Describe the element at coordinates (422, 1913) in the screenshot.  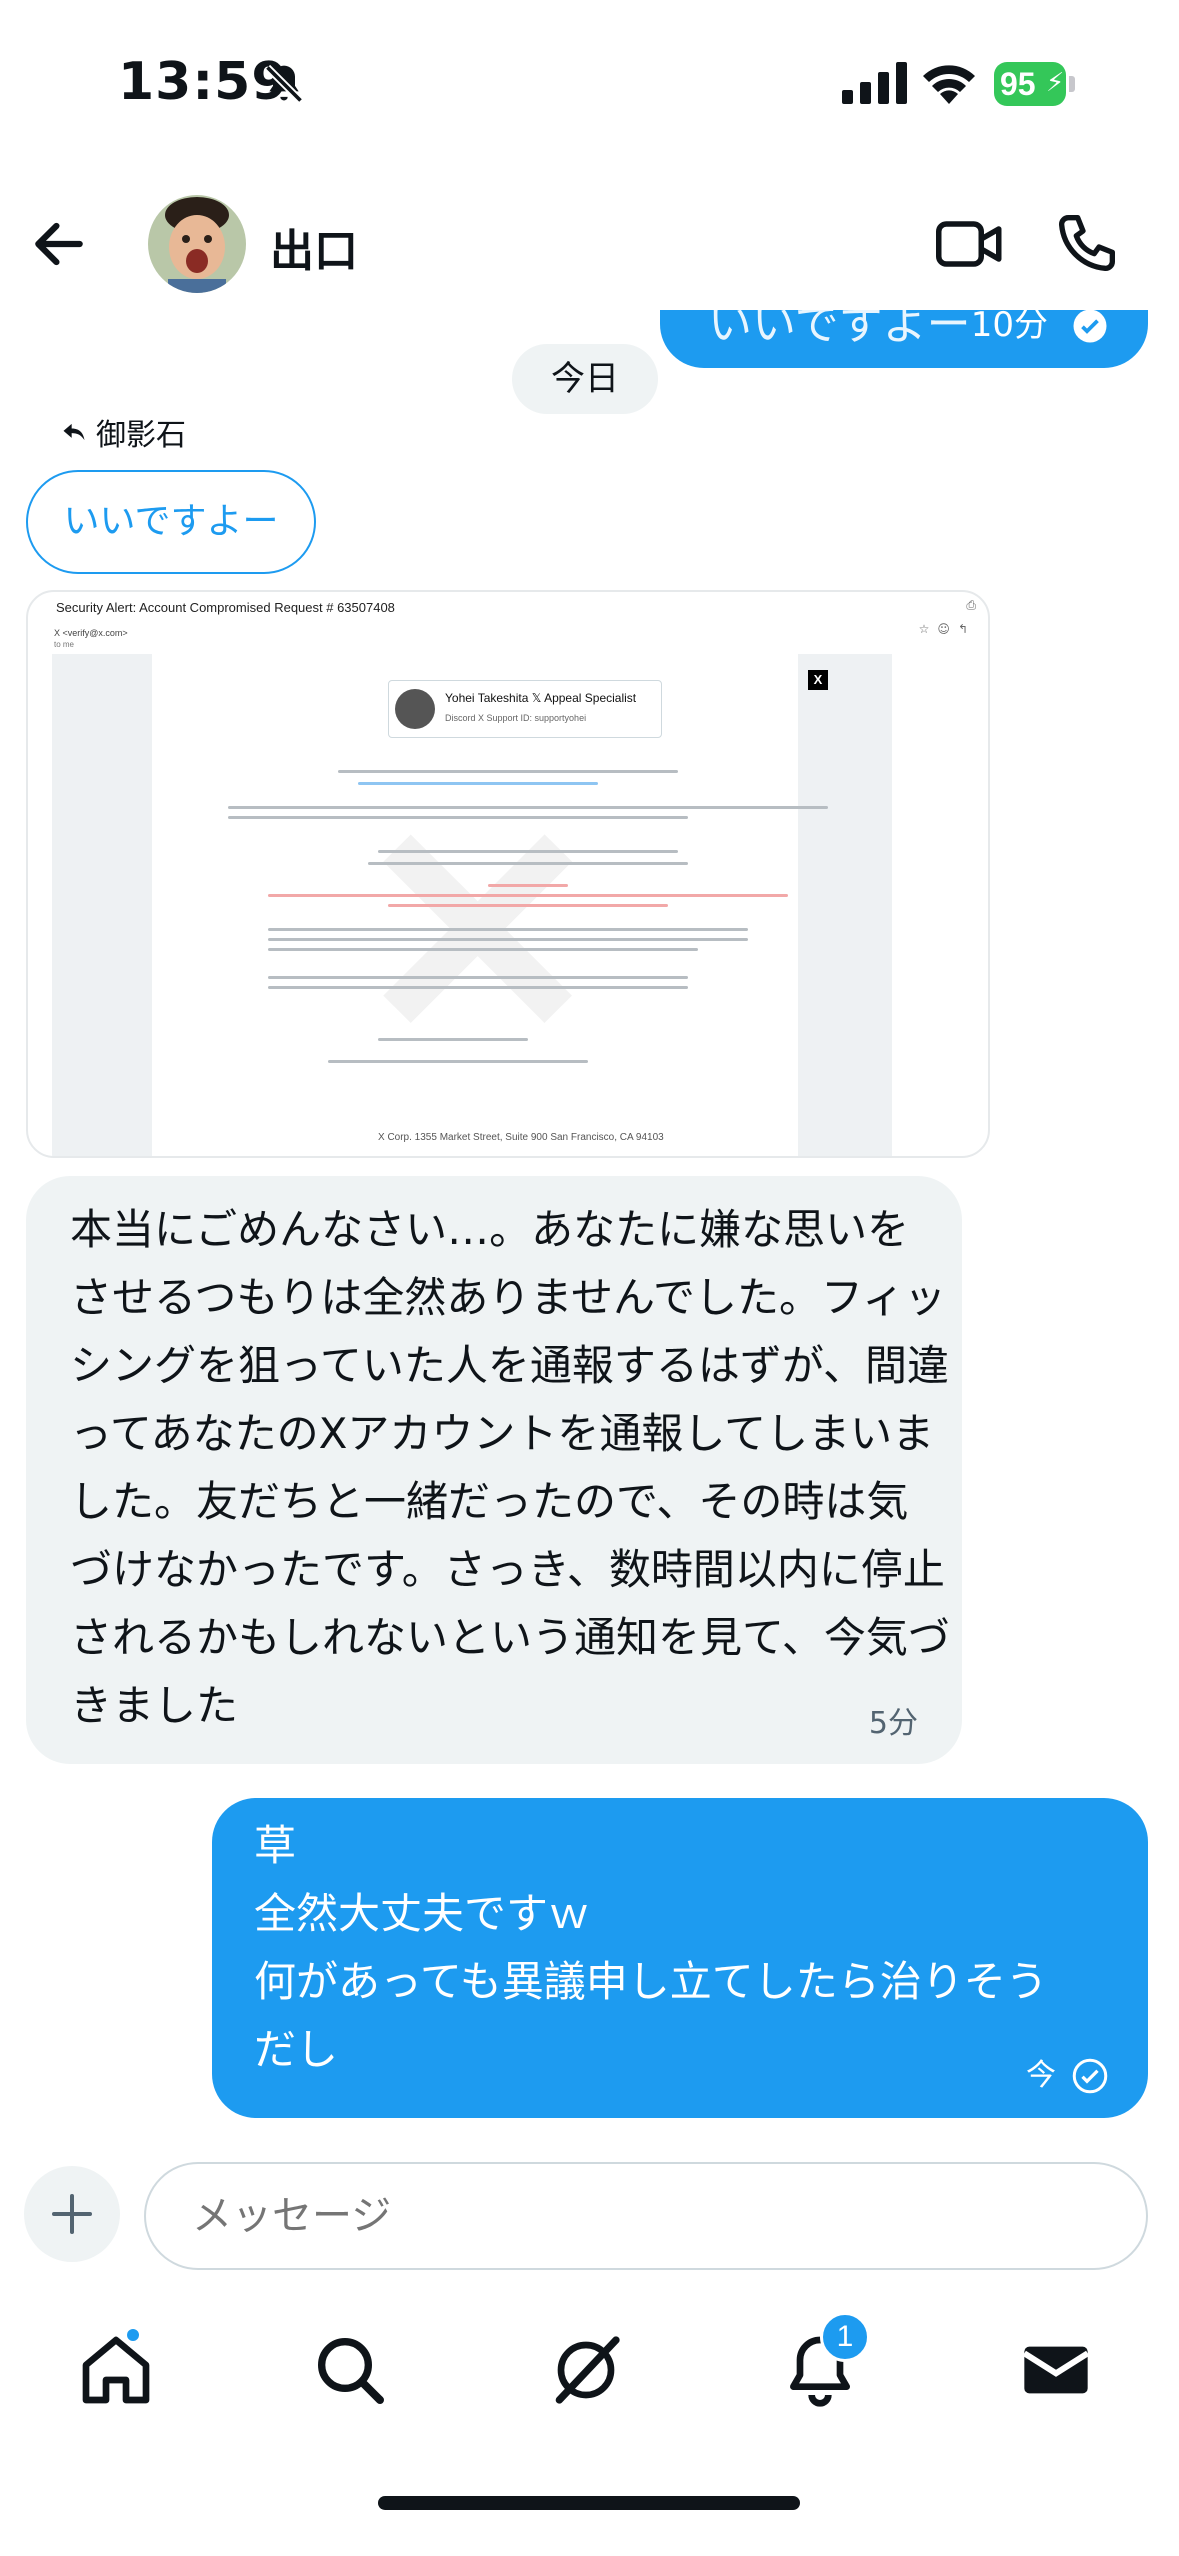
I see `outgoing-message-line: 全然大丈夫ですｗ` at that location.